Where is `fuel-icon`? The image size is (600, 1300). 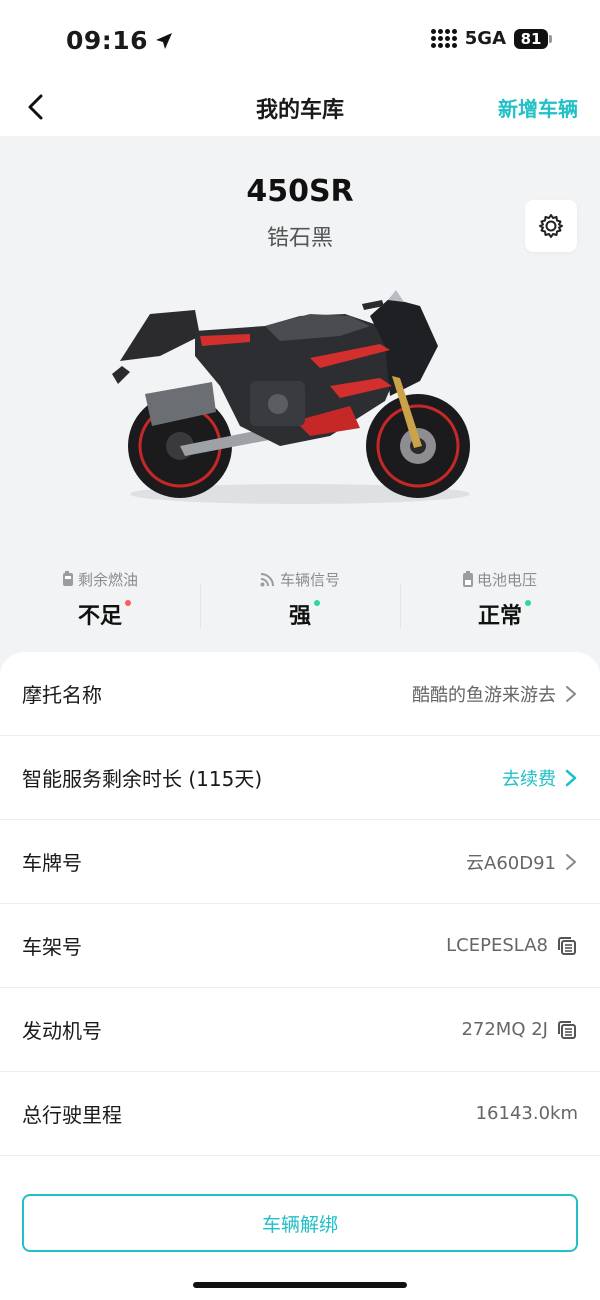 fuel-icon is located at coordinates (67, 578).